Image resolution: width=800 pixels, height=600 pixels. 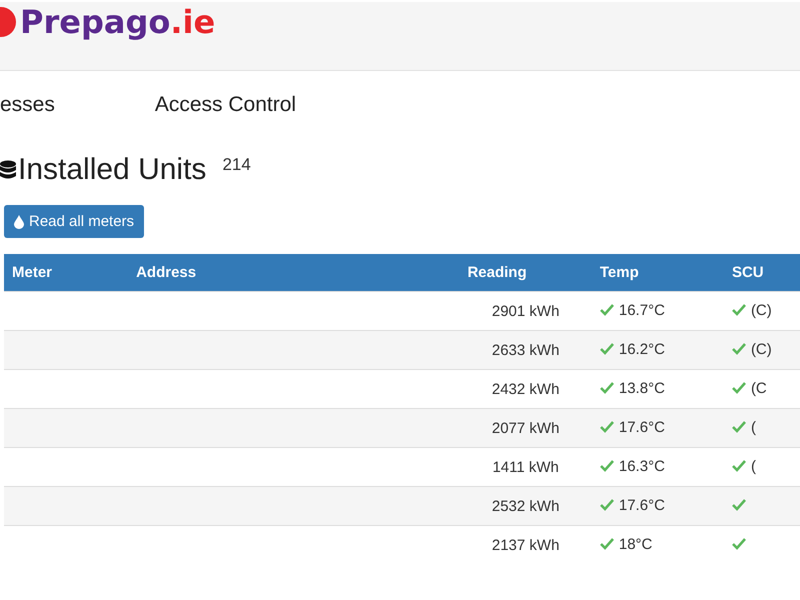 What do you see at coordinates (526, 506) in the screenshot?
I see `meter-reading: 2532 kWh` at bounding box center [526, 506].